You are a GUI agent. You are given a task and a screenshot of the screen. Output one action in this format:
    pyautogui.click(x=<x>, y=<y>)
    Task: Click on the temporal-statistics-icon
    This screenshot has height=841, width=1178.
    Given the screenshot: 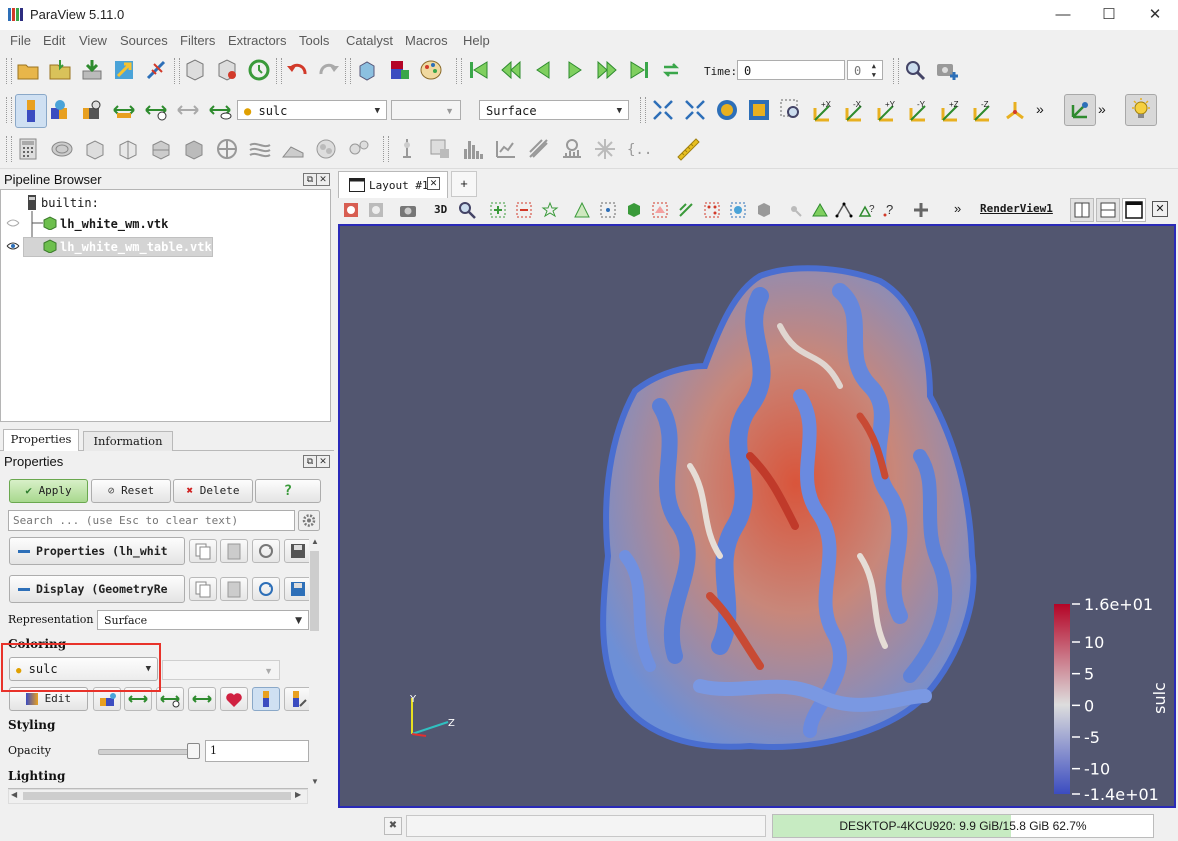 What is the action you would take?
    pyautogui.click(x=572, y=149)
    